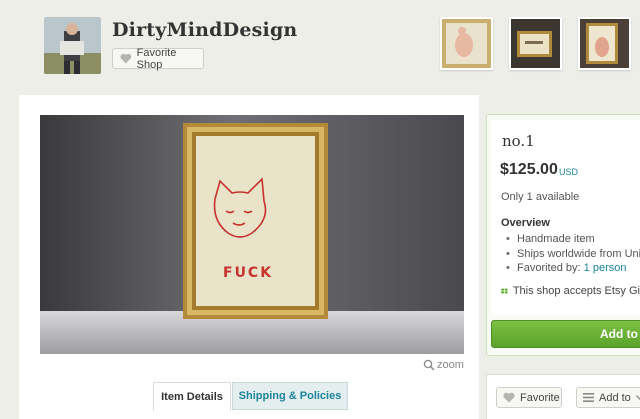 The image size is (640, 419). Describe the element at coordinates (568, 172) in the screenshot. I see `currency-code: USD` at that location.